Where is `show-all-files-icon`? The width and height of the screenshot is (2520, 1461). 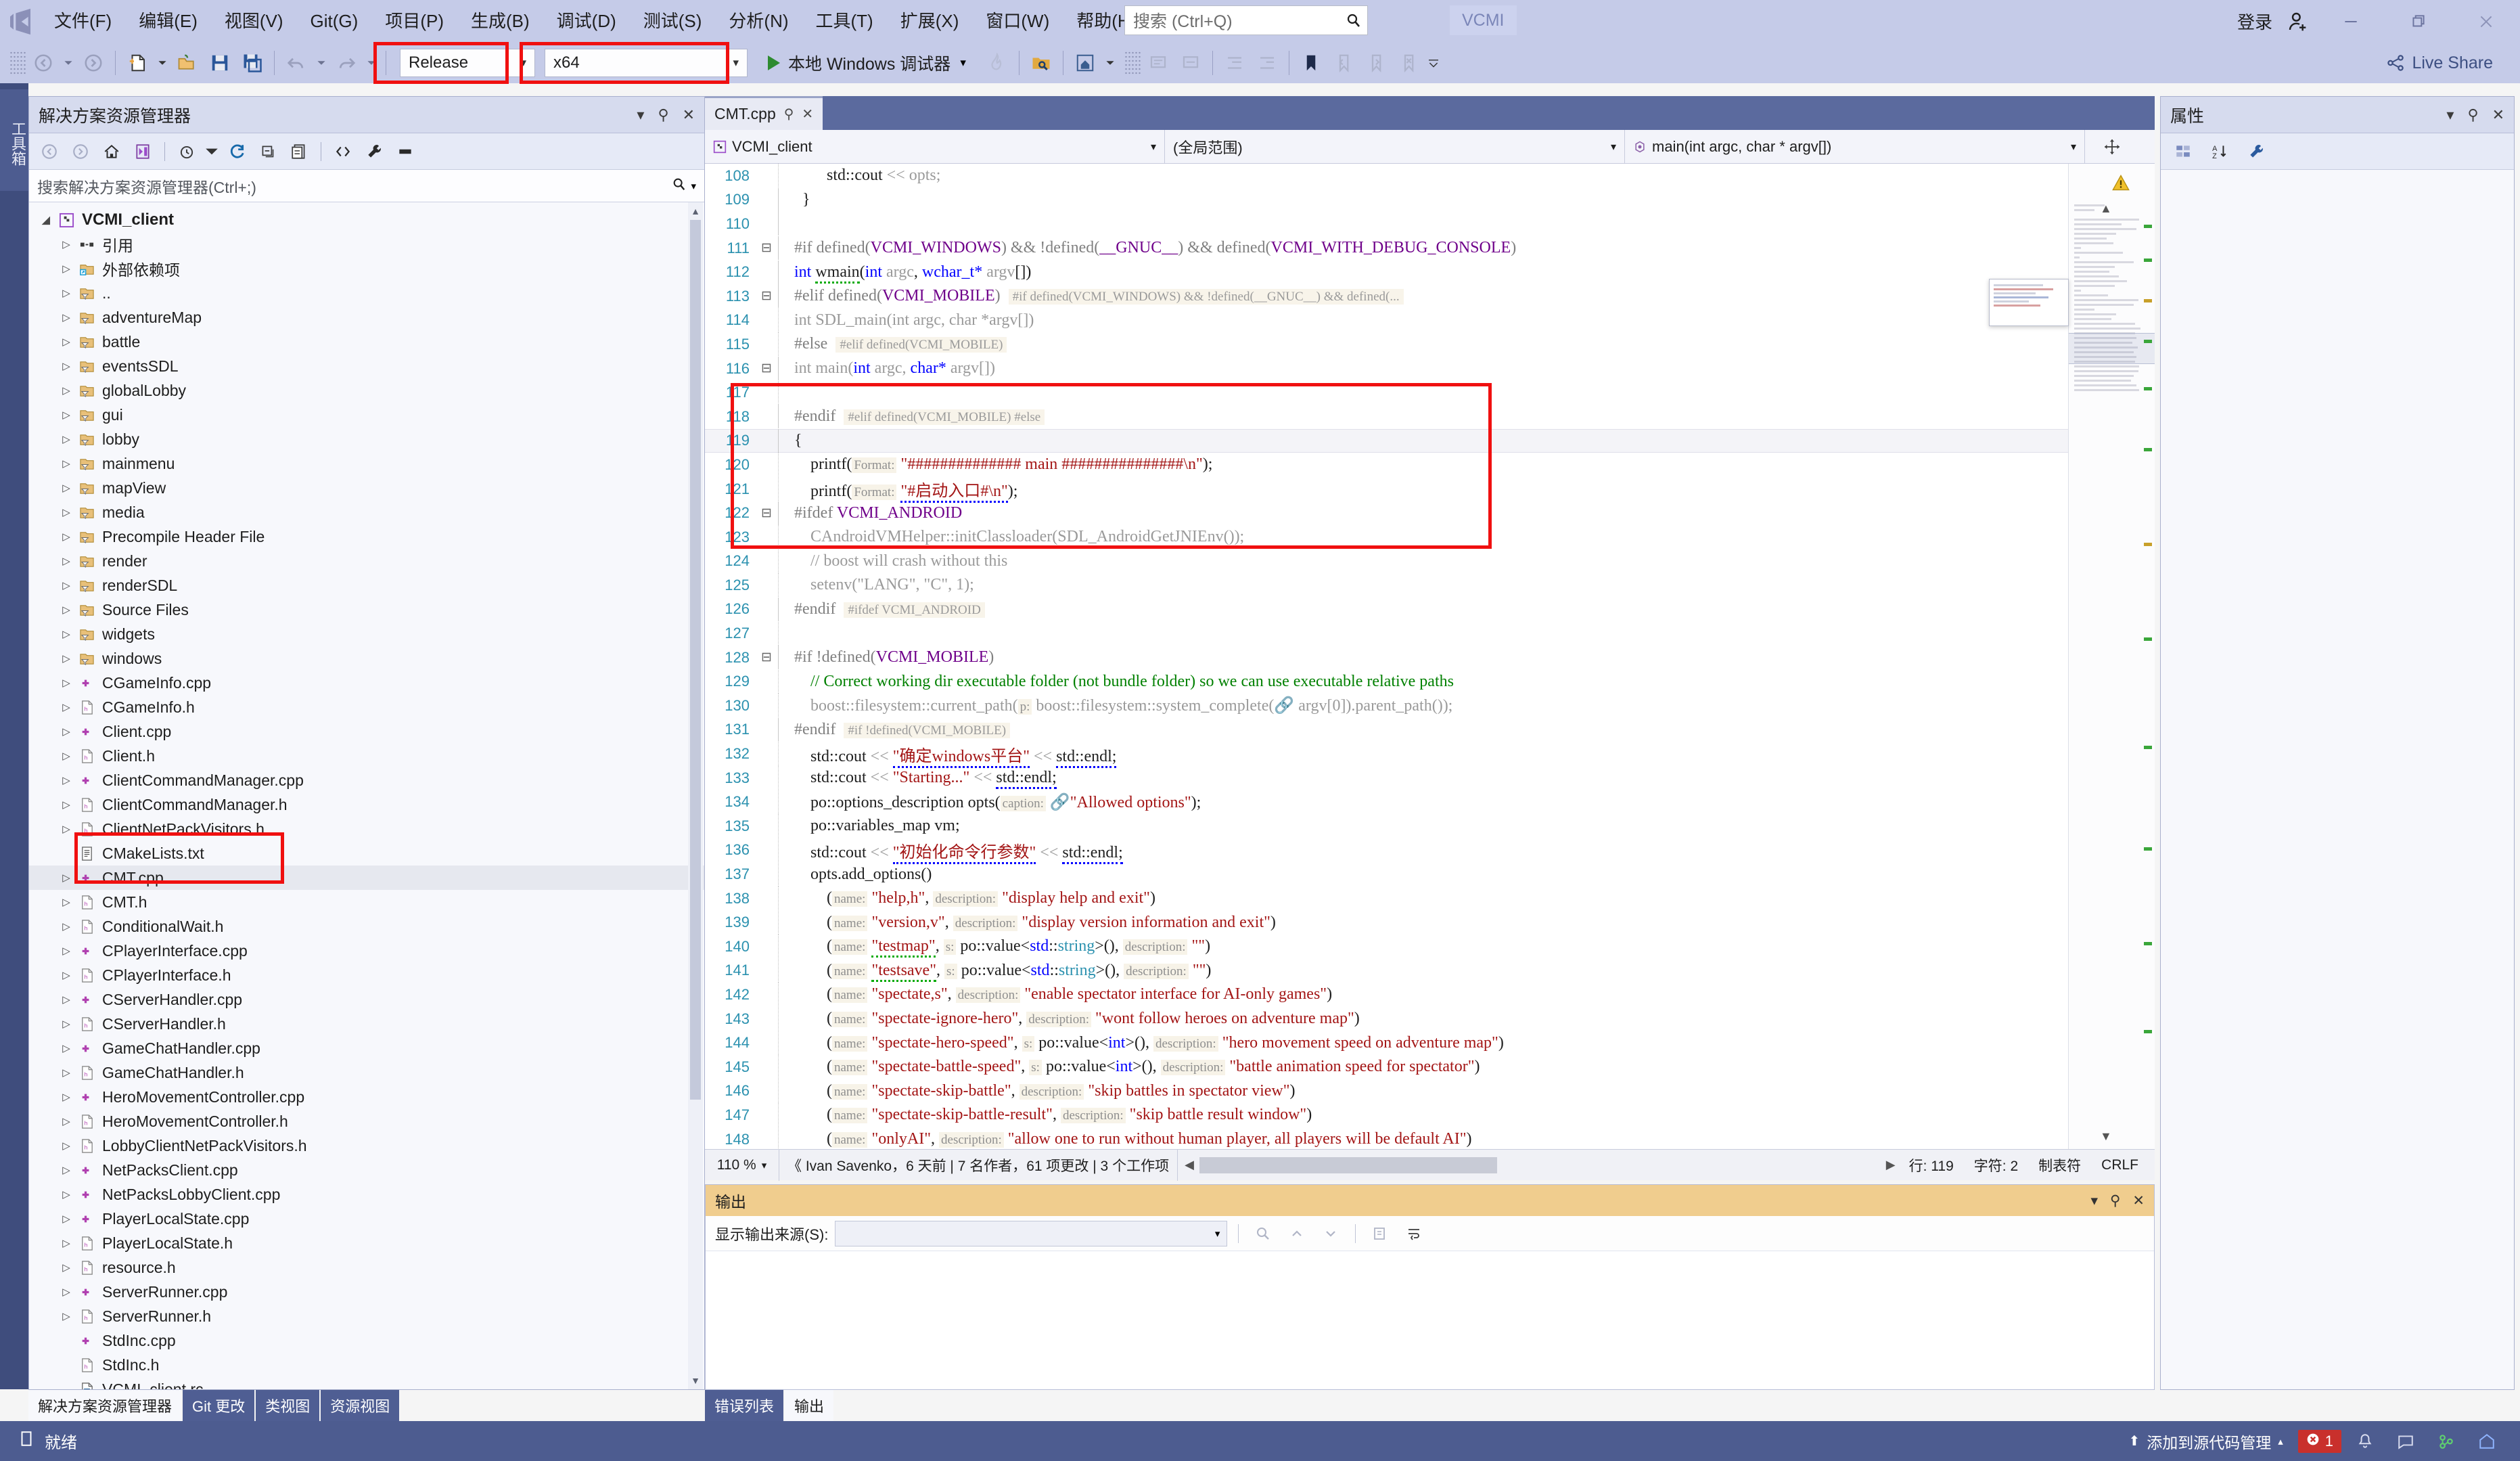 show-all-files-icon is located at coordinates (299, 151).